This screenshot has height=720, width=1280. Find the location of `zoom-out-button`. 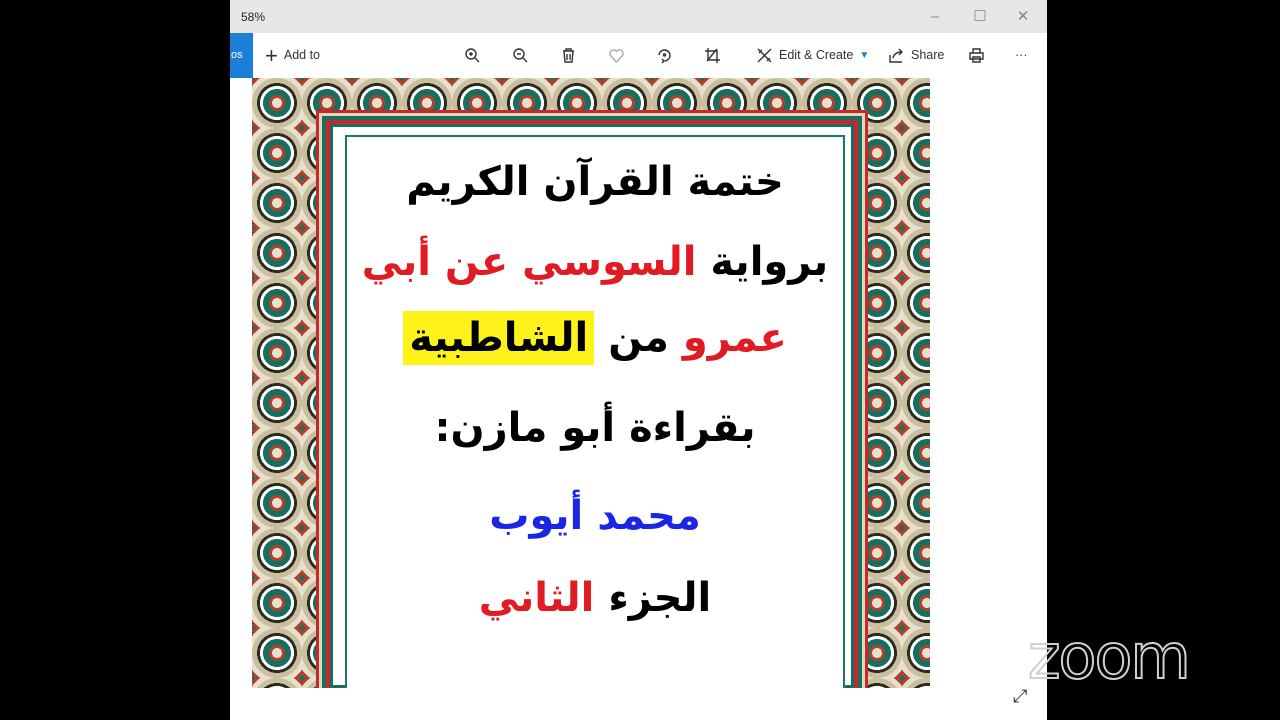

zoom-out-button is located at coordinates (520, 55).